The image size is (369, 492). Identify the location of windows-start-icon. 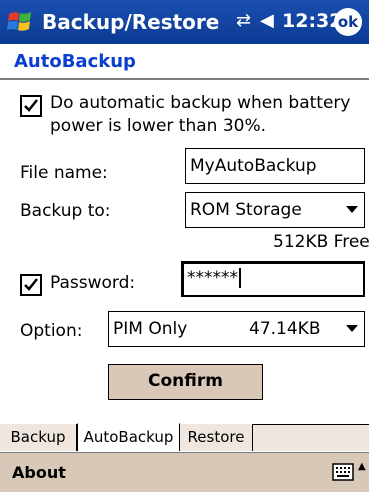
(20, 22).